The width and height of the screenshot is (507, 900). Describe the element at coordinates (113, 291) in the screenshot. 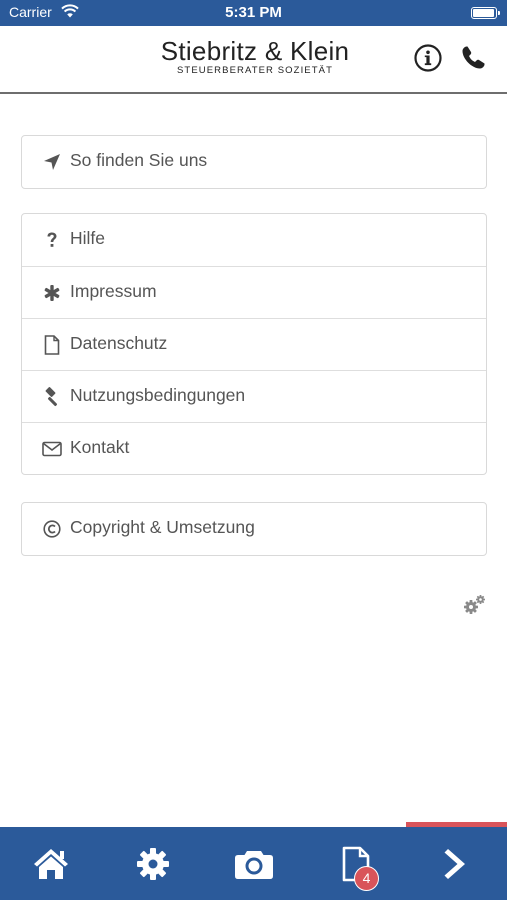

I see `menu-item-label: Impressum` at that location.